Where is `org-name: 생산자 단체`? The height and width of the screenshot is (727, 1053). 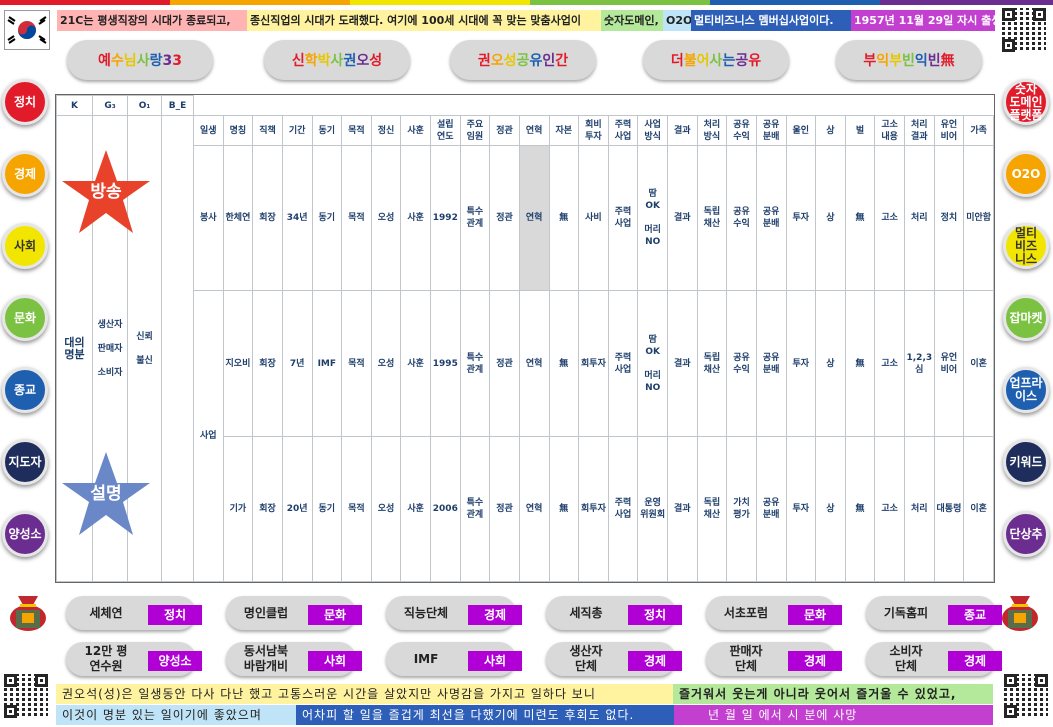
org-name: 생산자 단체 is located at coordinates (586, 658).